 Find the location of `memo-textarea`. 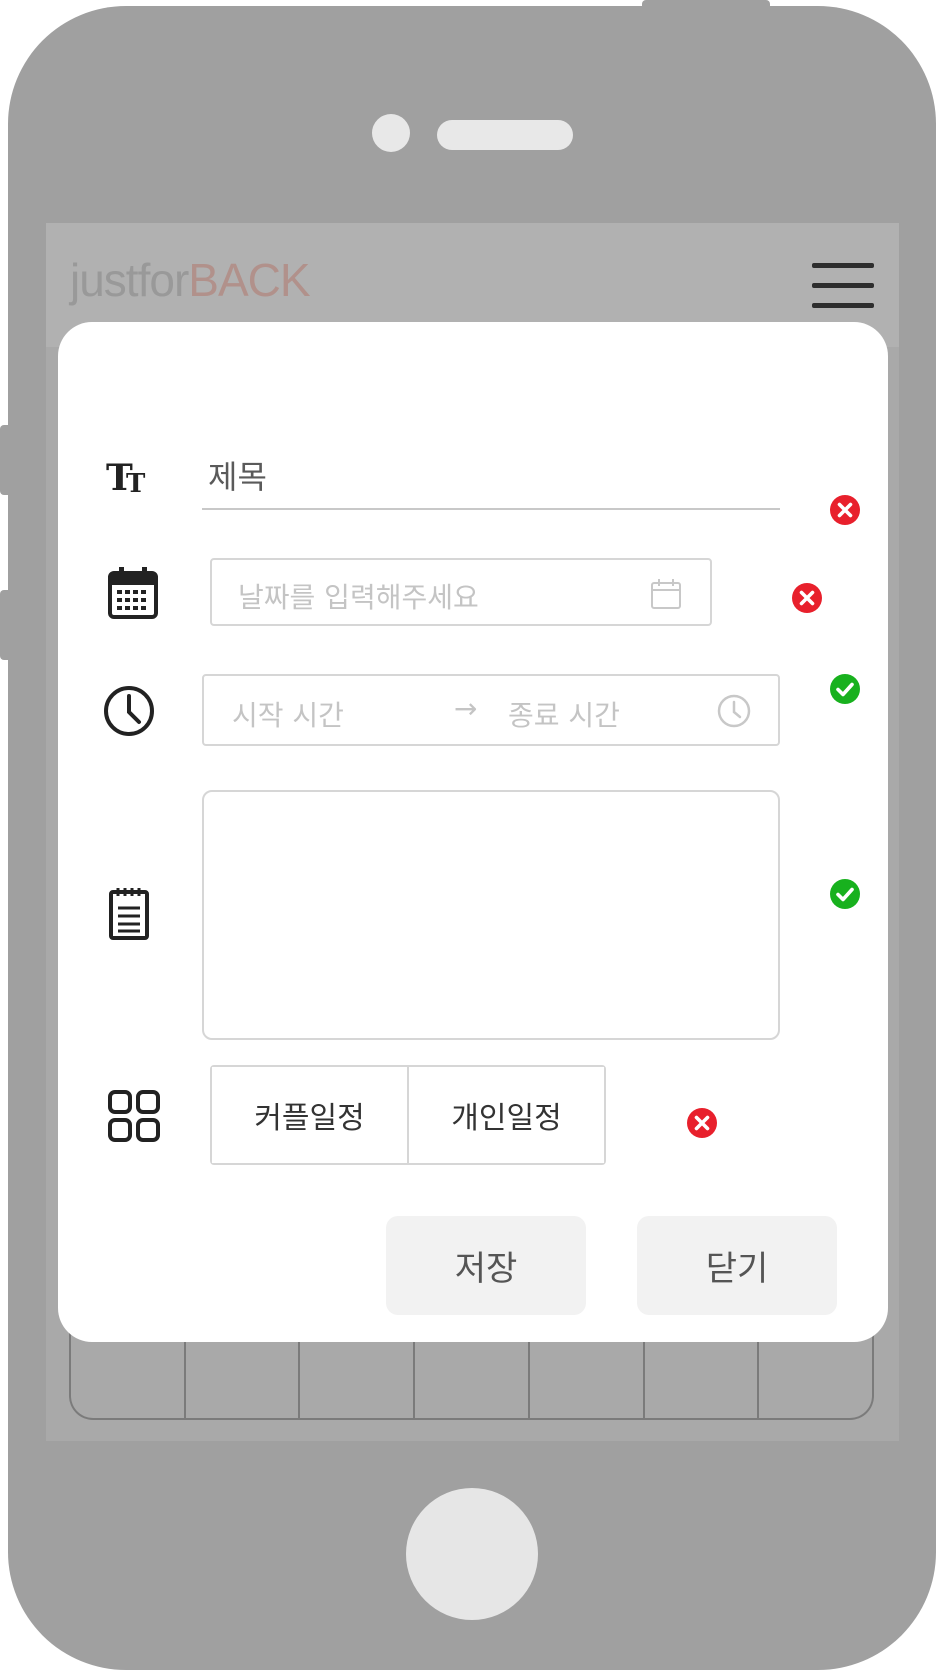

memo-textarea is located at coordinates (491, 915).